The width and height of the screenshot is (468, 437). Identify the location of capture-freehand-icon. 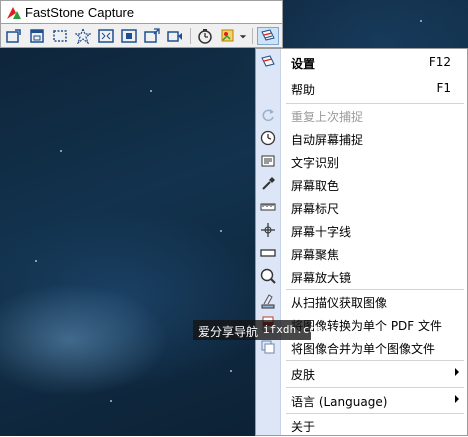
(83, 36).